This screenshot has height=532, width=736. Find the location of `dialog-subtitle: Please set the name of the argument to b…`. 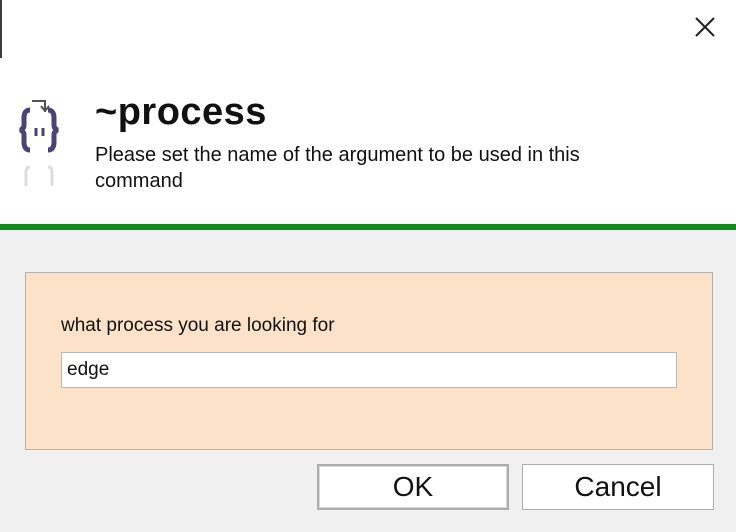

dialog-subtitle: Please set the name of the argument to b… is located at coordinates (337, 168).